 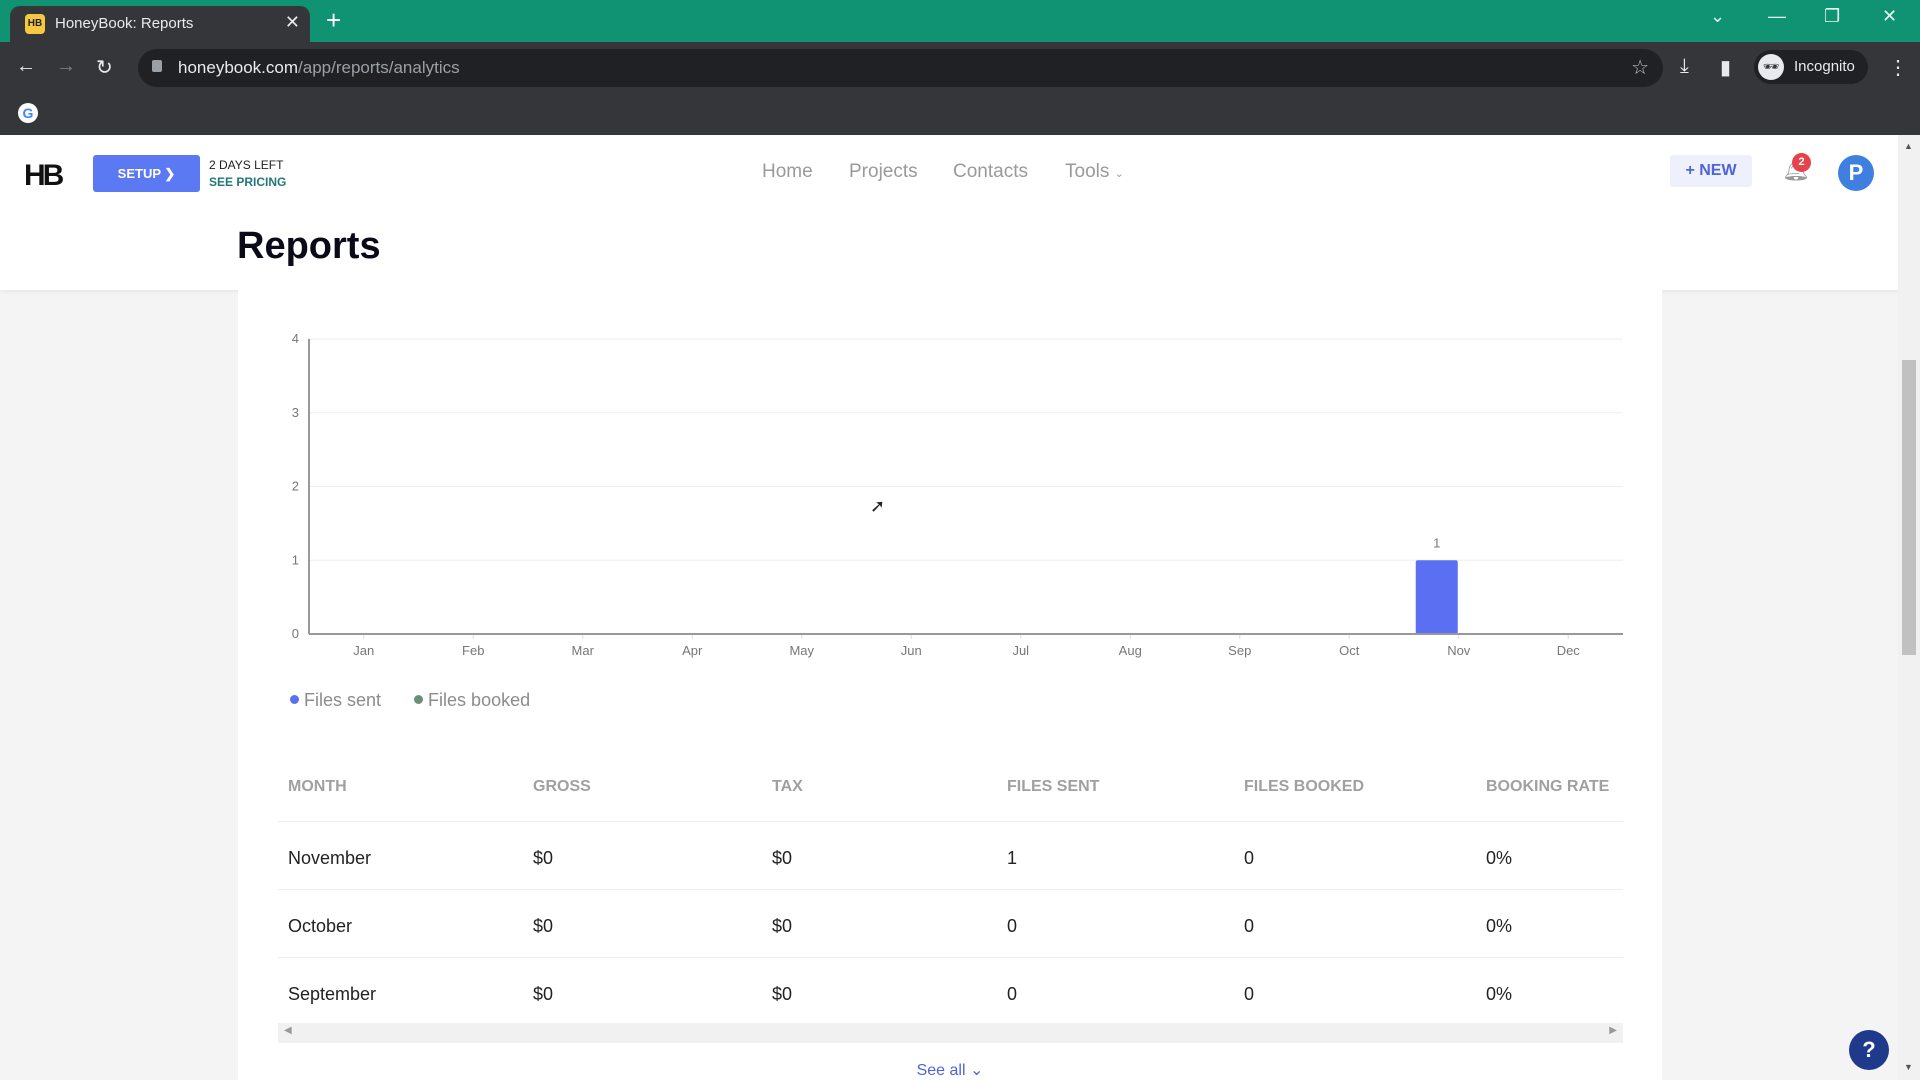 What do you see at coordinates (1898, 67) in the screenshot?
I see `browser-menu-icon: ⋮` at bounding box center [1898, 67].